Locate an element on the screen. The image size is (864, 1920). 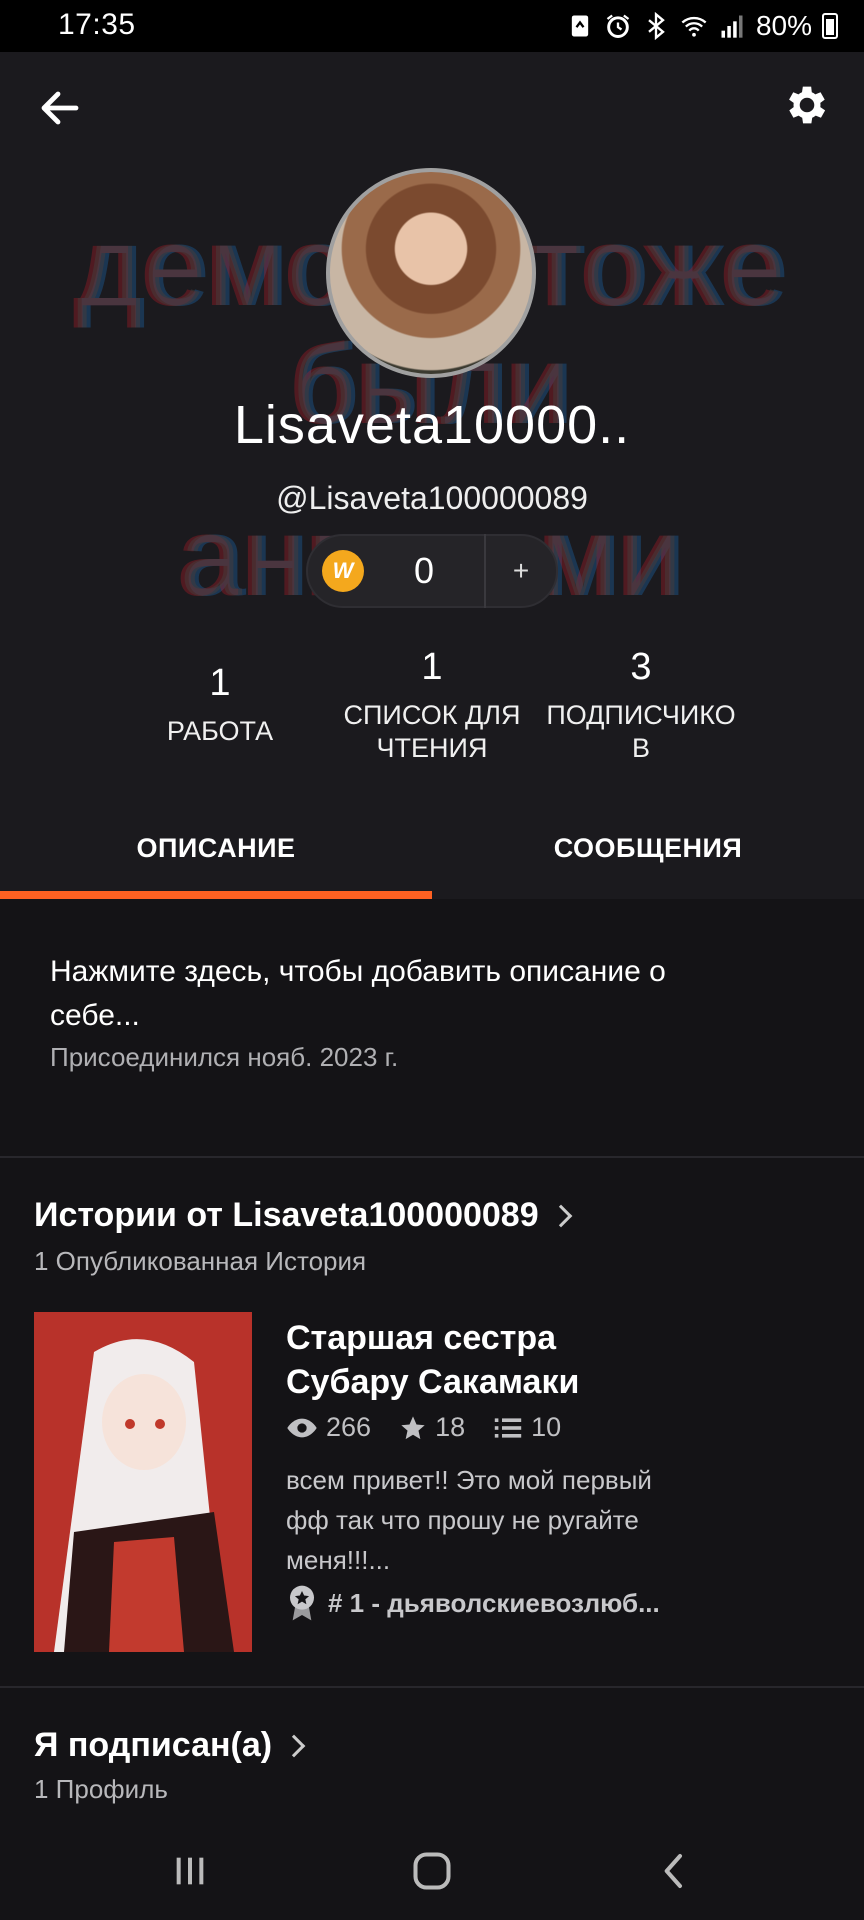
recent-apps-button is located at coordinates (190, 1871).